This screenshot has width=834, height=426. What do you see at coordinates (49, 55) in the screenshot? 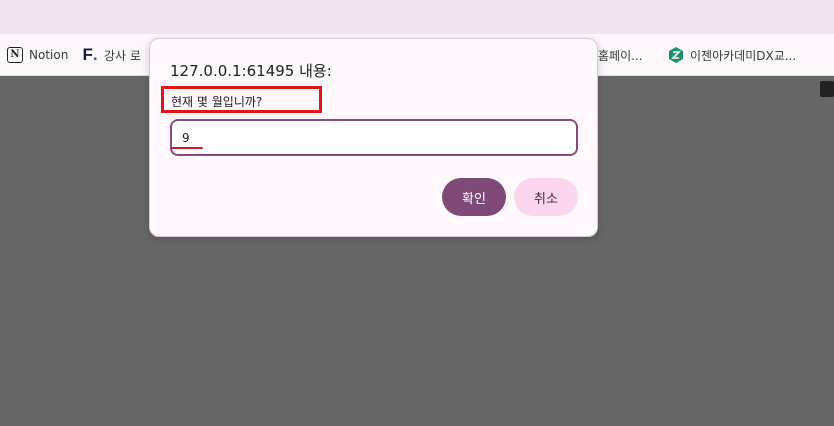
I see `bookmark-label: Notion` at bounding box center [49, 55].